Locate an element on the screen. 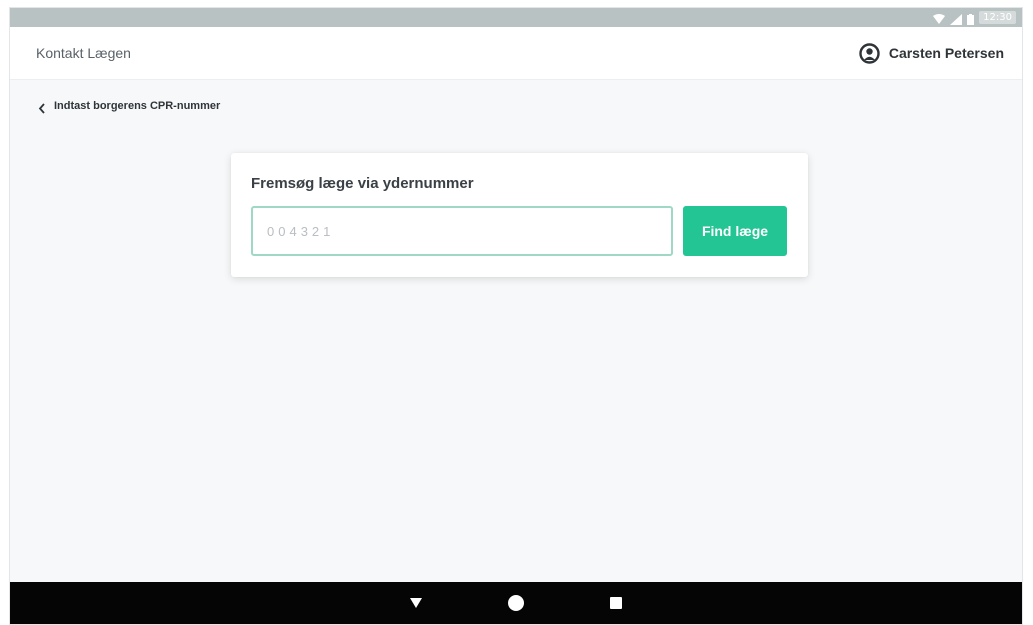 The width and height of the screenshot is (1033, 625). android-nav-bar is located at coordinates (516, 603).